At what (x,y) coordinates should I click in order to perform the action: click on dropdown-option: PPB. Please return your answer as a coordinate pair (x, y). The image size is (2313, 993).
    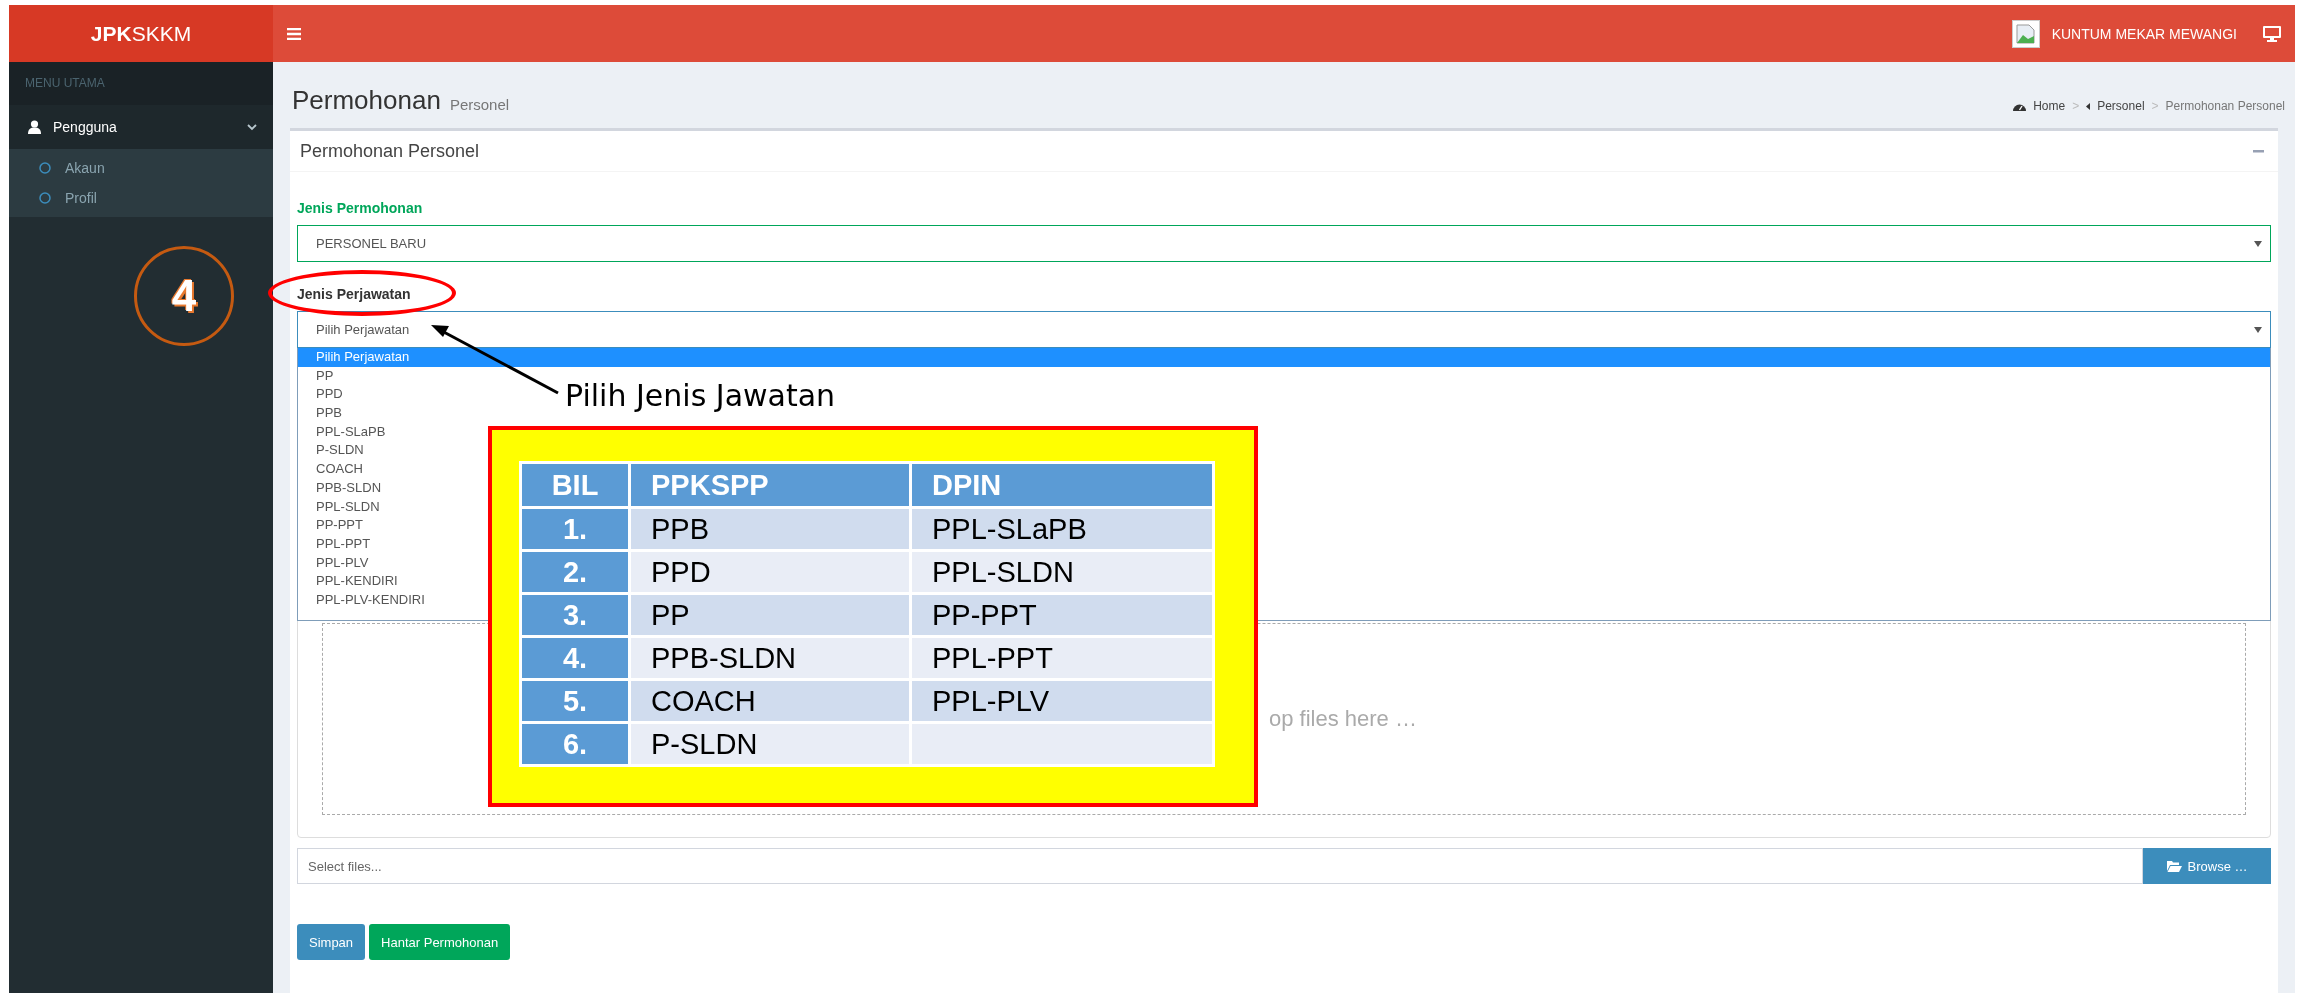
    Looking at the image, I should click on (329, 413).